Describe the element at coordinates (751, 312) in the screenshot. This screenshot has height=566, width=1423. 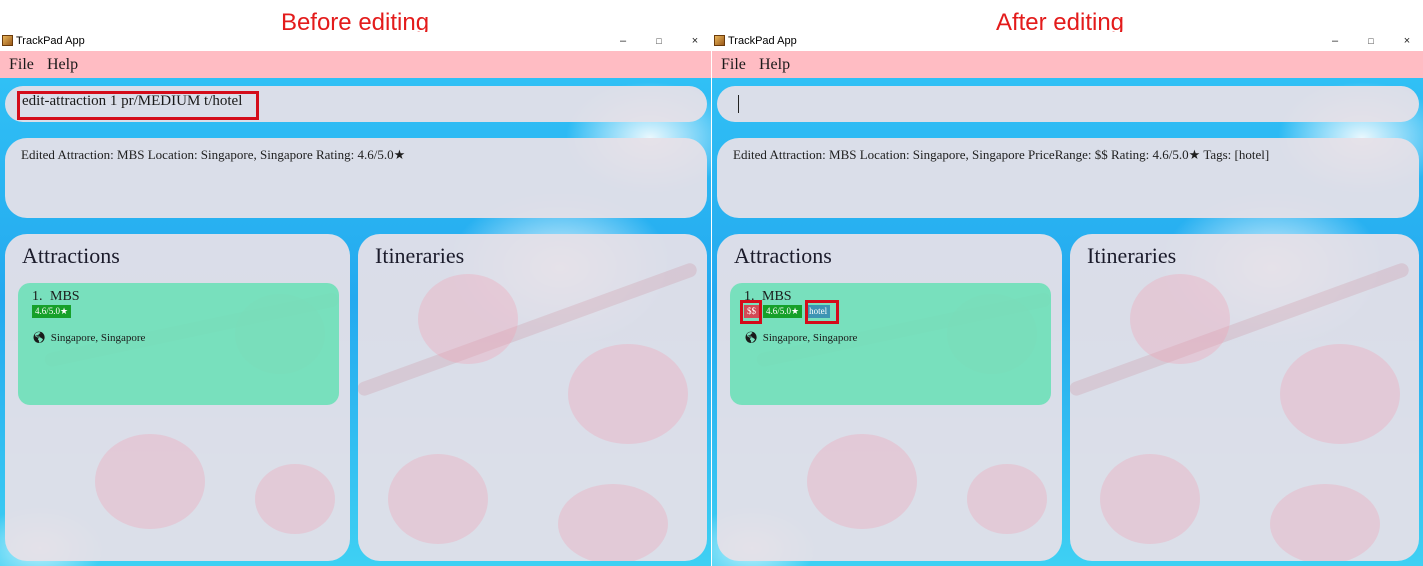
I see `highlight-price-badge` at that location.